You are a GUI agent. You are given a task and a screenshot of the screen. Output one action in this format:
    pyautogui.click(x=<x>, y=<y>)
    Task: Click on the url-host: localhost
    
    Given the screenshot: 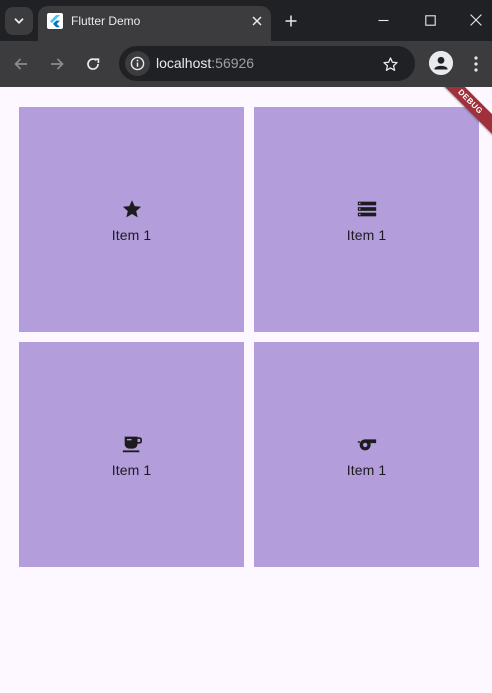 What is the action you would take?
    pyautogui.click(x=184, y=63)
    